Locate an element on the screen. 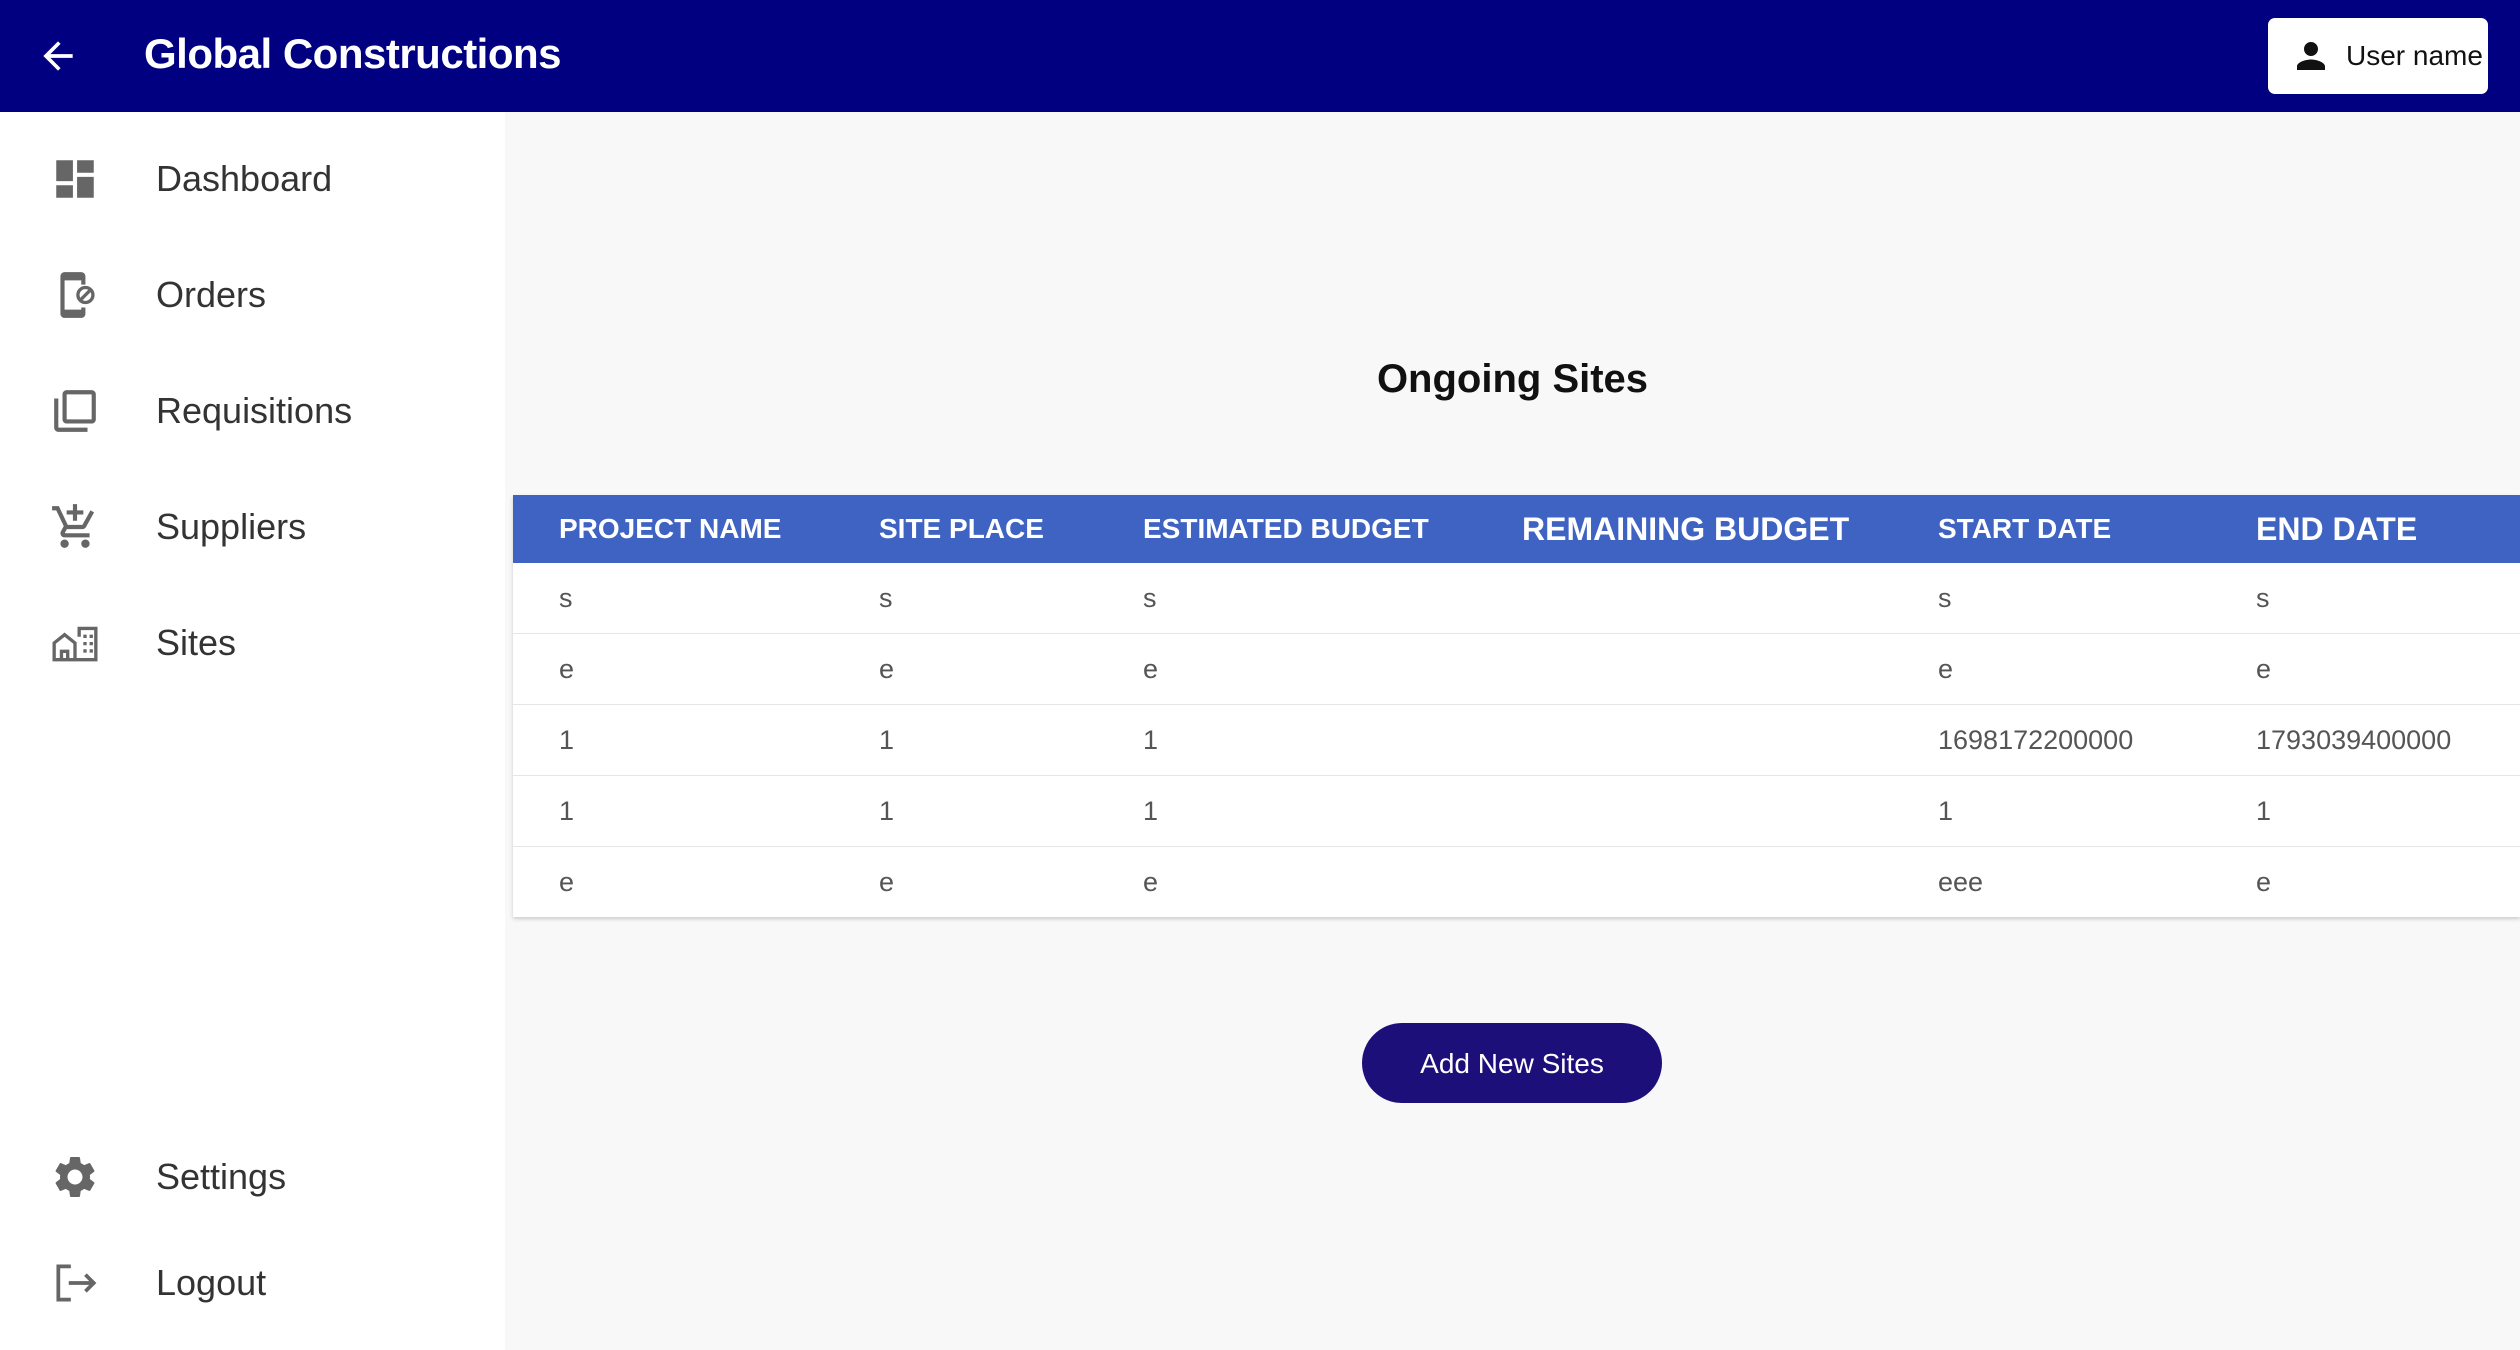 Image resolution: width=2520 pixels, height=1350 pixels. page-title: Ongoing Sites is located at coordinates (1512, 379).